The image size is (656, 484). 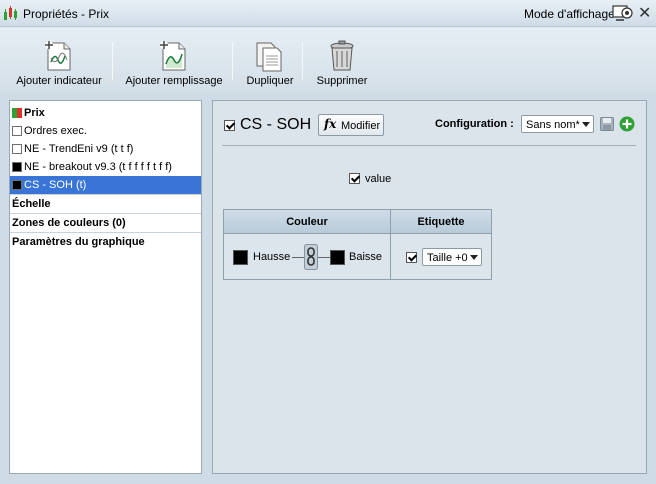 What do you see at coordinates (55, 131) in the screenshot?
I see `list-item-label: Ordres exec.` at bounding box center [55, 131].